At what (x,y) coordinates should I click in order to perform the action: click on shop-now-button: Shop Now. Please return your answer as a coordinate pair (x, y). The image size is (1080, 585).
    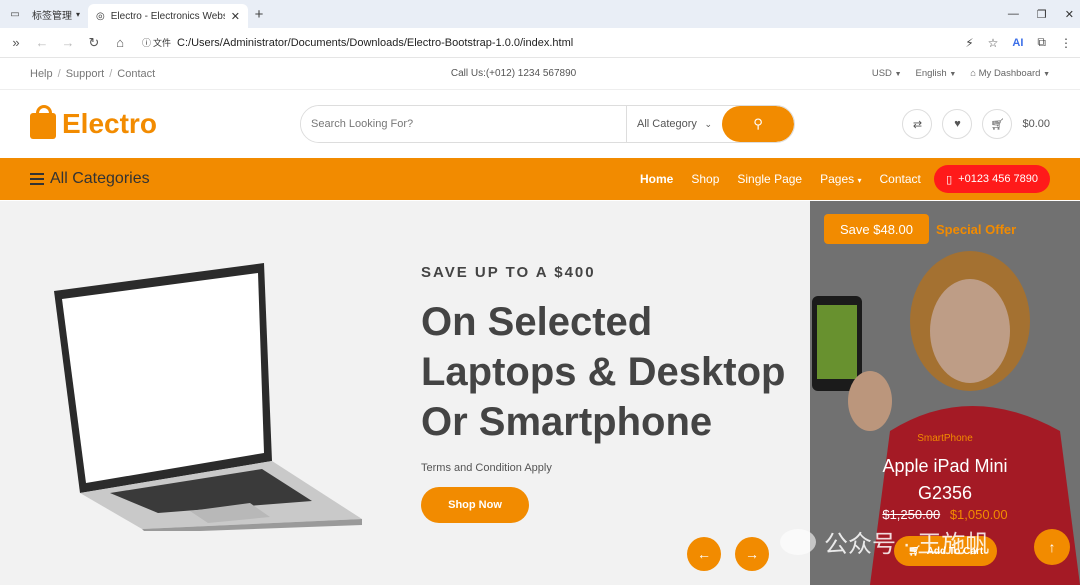
    Looking at the image, I should click on (475, 505).